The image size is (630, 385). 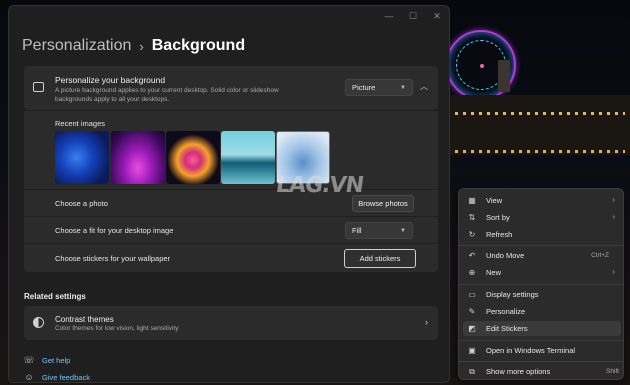 I want to click on grid-icon: ▦, so click(x=472, y=200).